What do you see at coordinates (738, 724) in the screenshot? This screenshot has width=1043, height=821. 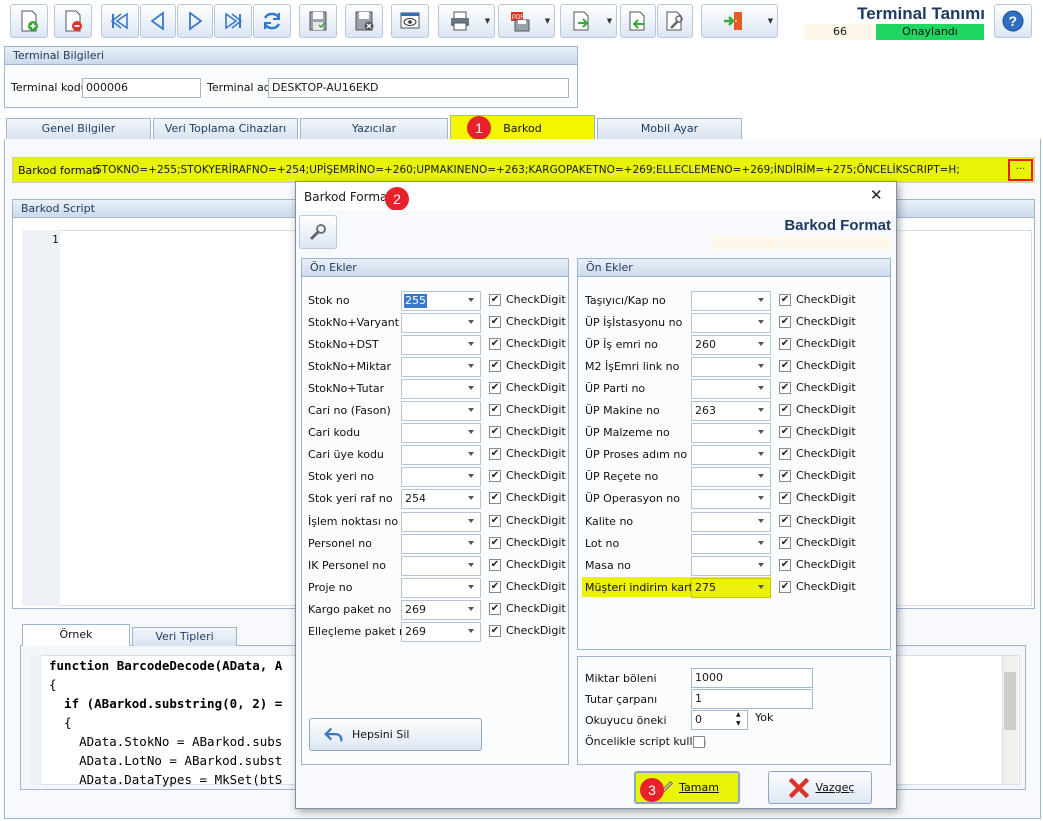 I see `okuyucu-spinner-down: ▼` at bounding box center [738, 724].